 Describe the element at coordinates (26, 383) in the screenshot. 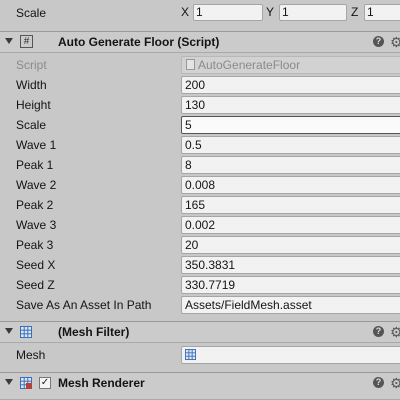

I see `mesh-renderer-icon` at that location.